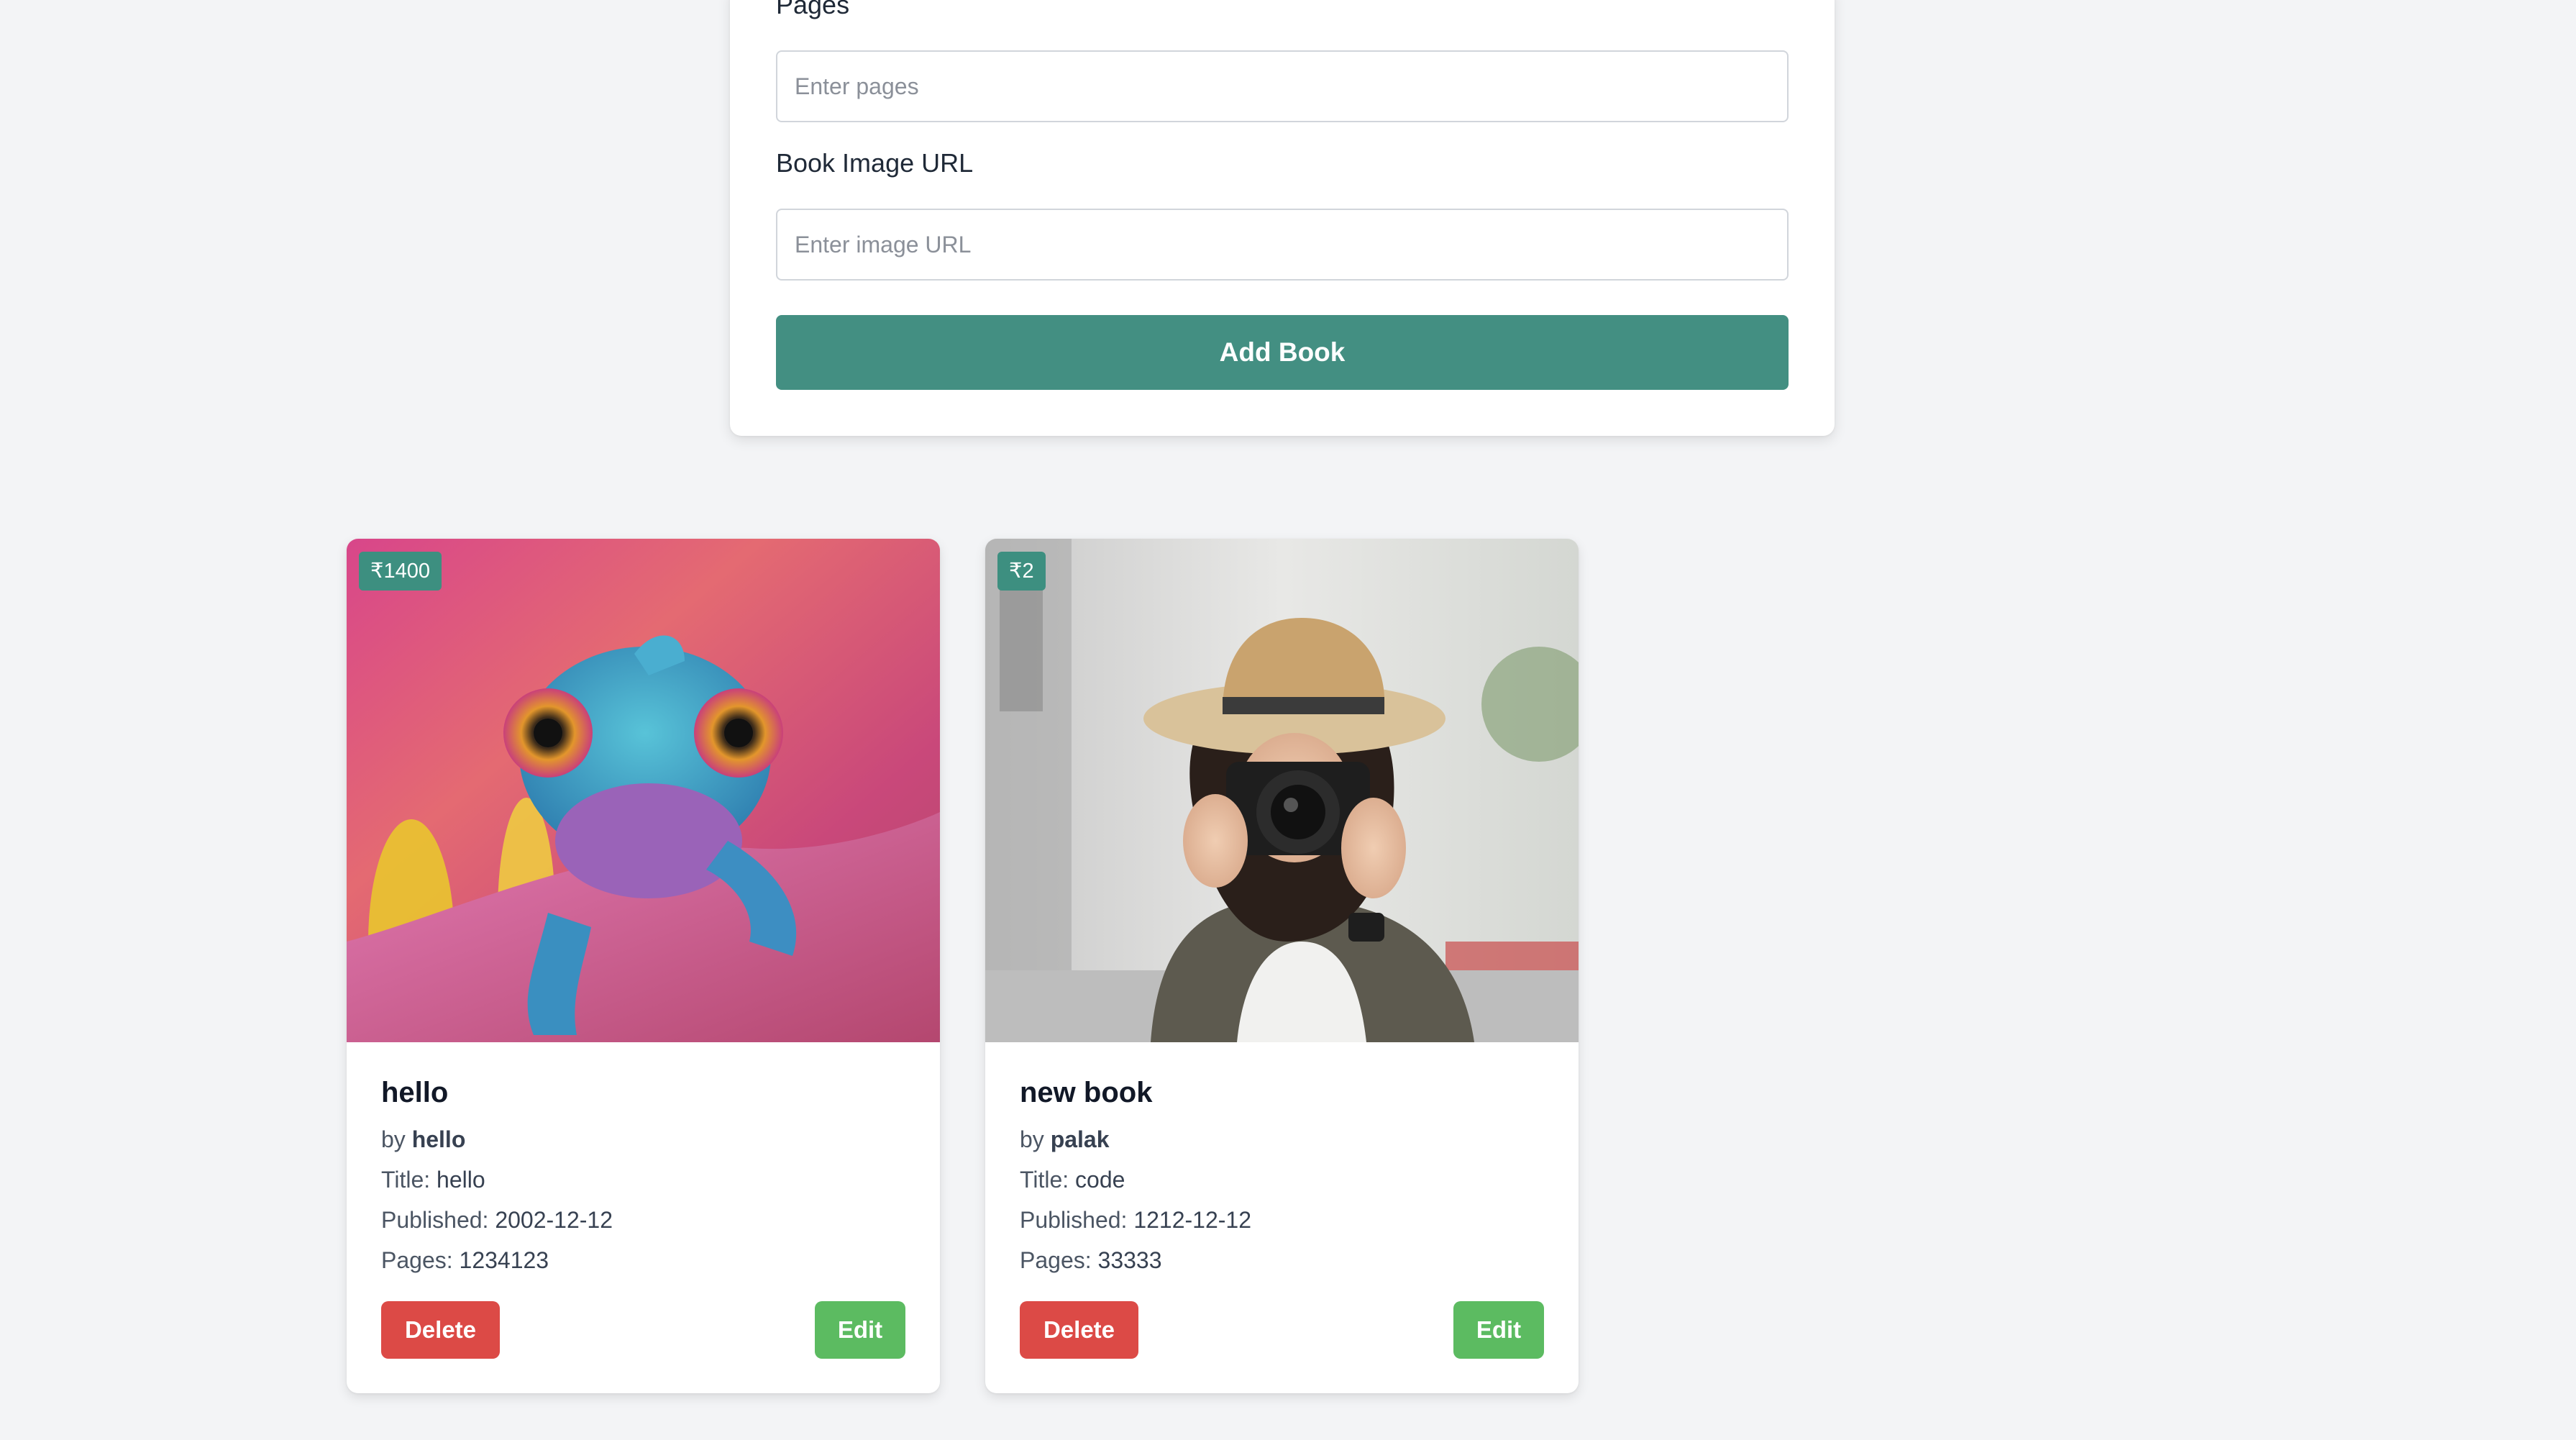 The height and width of the screenshot is (1440, 2576). I want to click on photographer-photo-icon, so click(1282, 790).